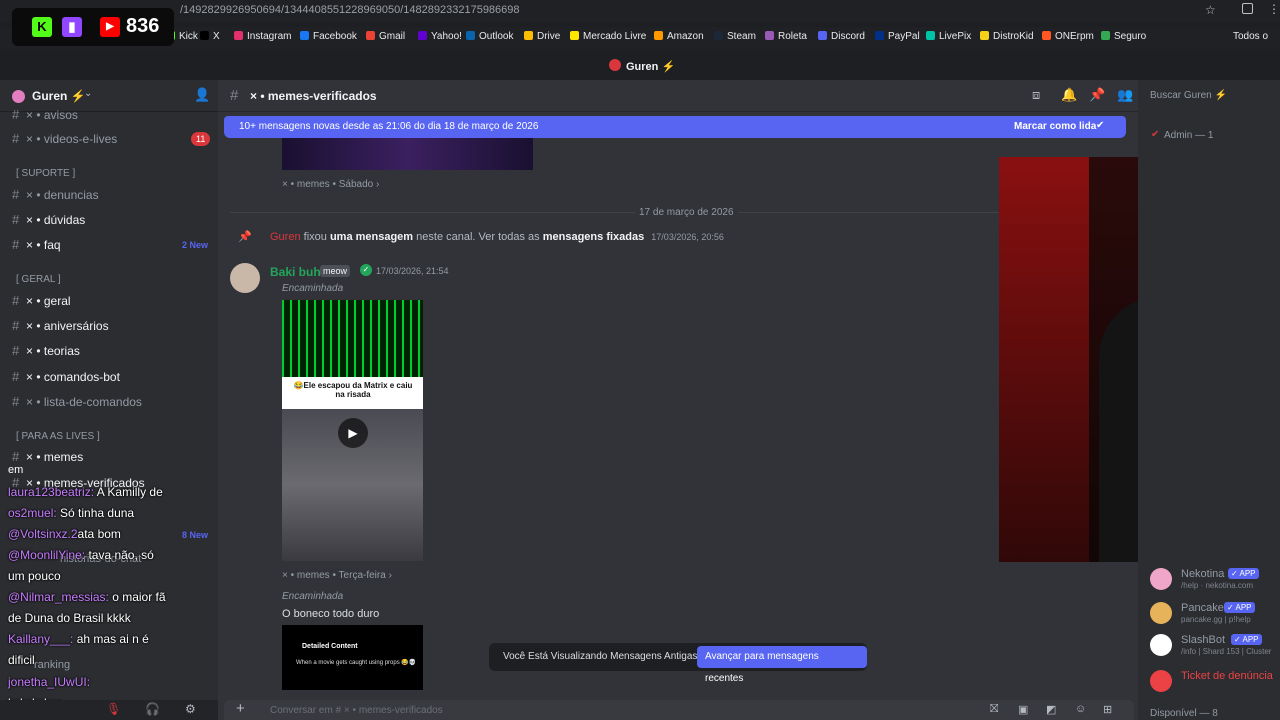 The height and width of the screenshot is (720, 1280). I want to click on bookmark-item: Mercado Livre, so click(608, 36).